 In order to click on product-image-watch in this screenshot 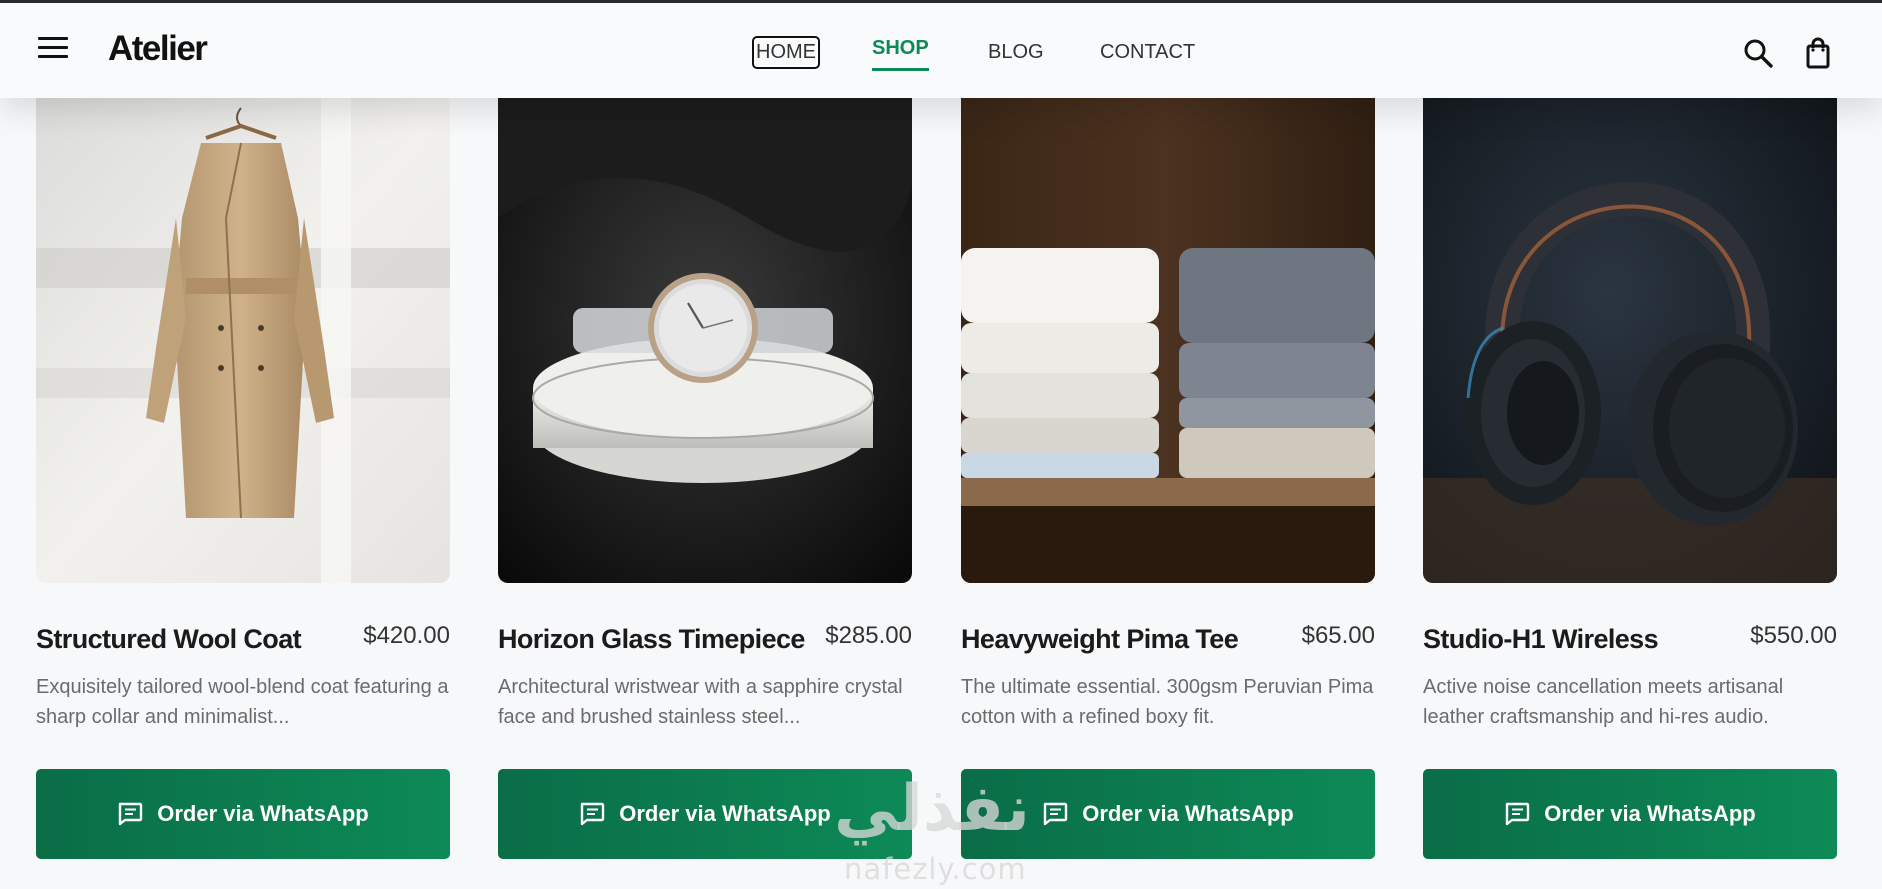, I will do `click(705, 340)`.